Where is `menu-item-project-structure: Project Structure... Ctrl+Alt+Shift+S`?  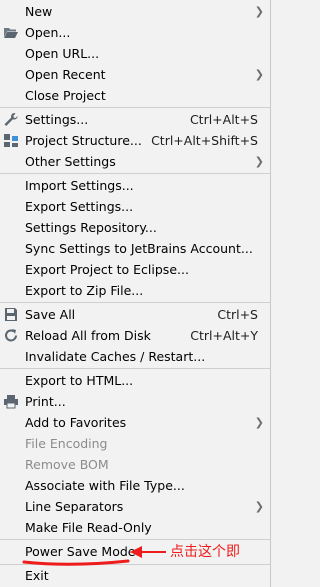
menu-item-project-structure: Project Structure... Ctrl+Alt+Shift+S is located at coordinates (135, 140).